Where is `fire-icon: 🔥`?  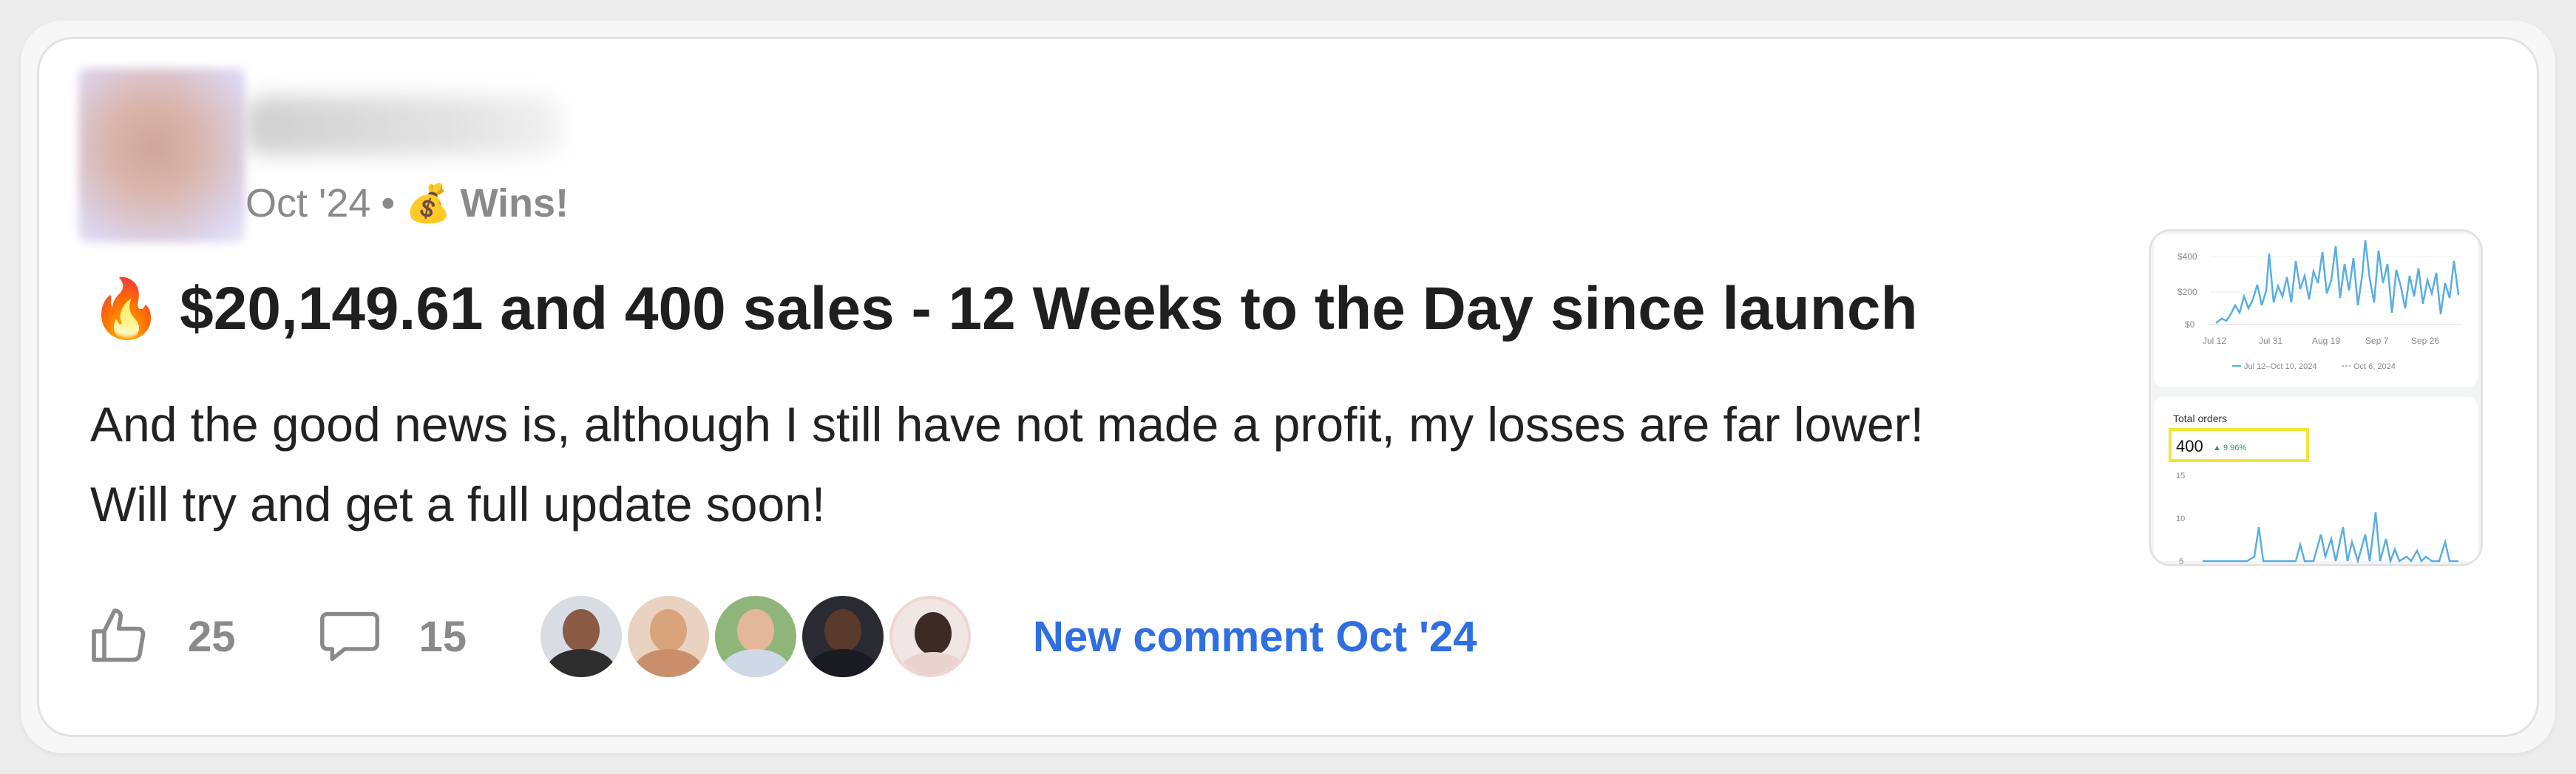
fire-icon: 🔥 is located at coordinates (126, 308).